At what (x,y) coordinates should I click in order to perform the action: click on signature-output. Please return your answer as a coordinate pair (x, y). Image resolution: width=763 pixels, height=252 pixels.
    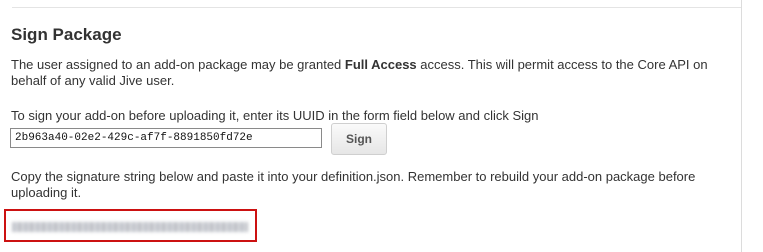
    Looking at the image, I should click on (130, 225).